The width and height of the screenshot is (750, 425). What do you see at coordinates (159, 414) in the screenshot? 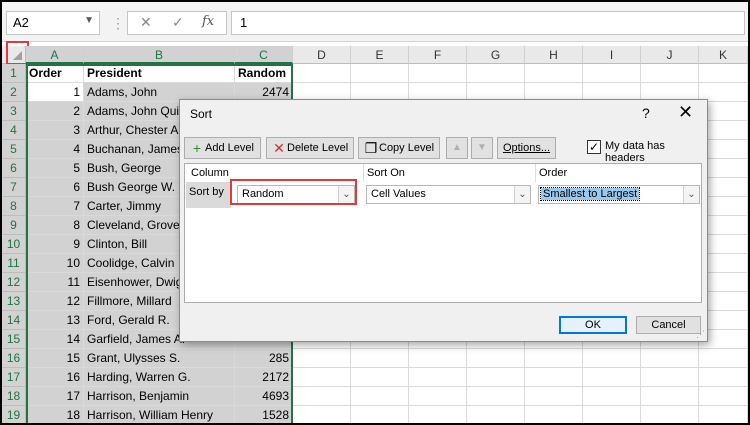
I see `cell-president: Harrison, William Henry` at bounding box center [159, 414].